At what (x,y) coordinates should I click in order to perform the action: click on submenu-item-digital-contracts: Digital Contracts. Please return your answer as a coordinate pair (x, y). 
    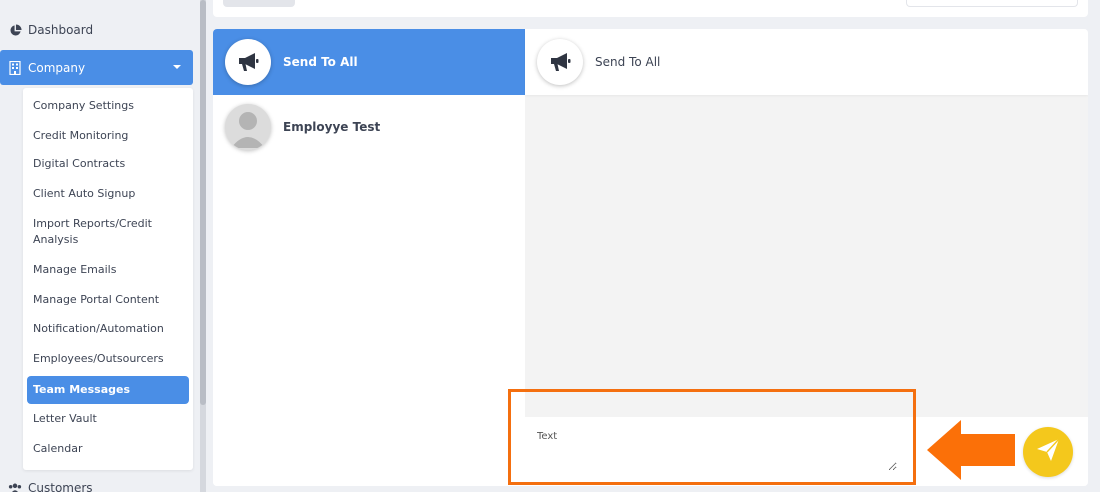
    Looking at the image, I should click on (108, 164).